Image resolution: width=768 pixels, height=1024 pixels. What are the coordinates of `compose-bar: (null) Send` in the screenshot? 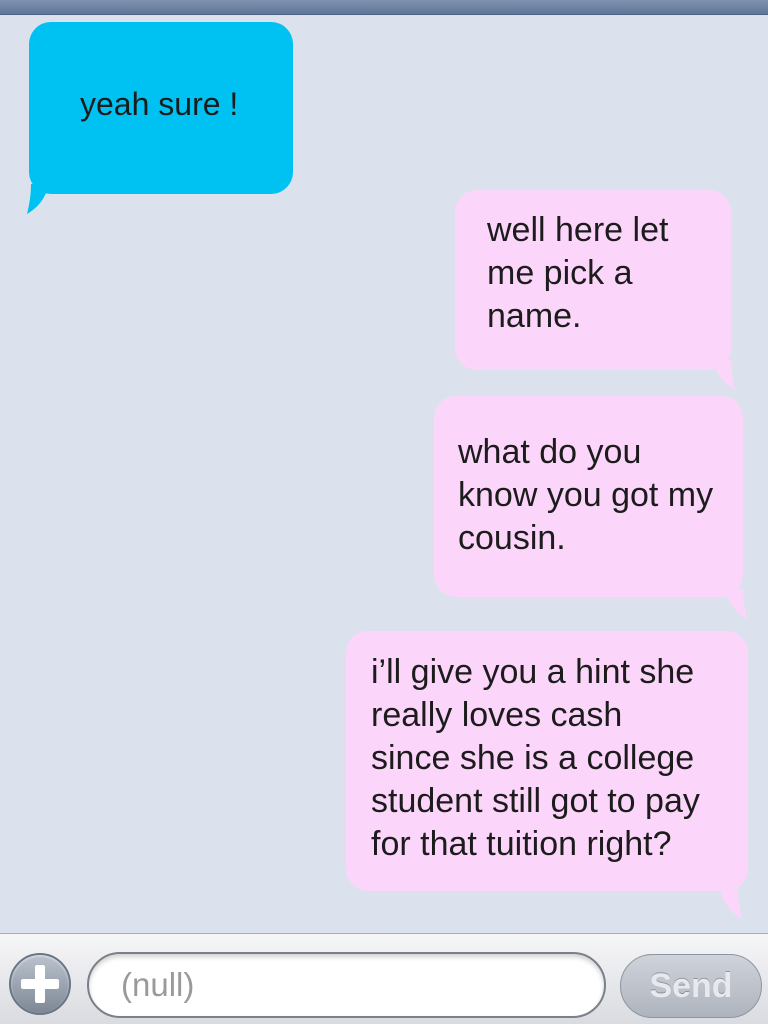 It's located at (384, 978).